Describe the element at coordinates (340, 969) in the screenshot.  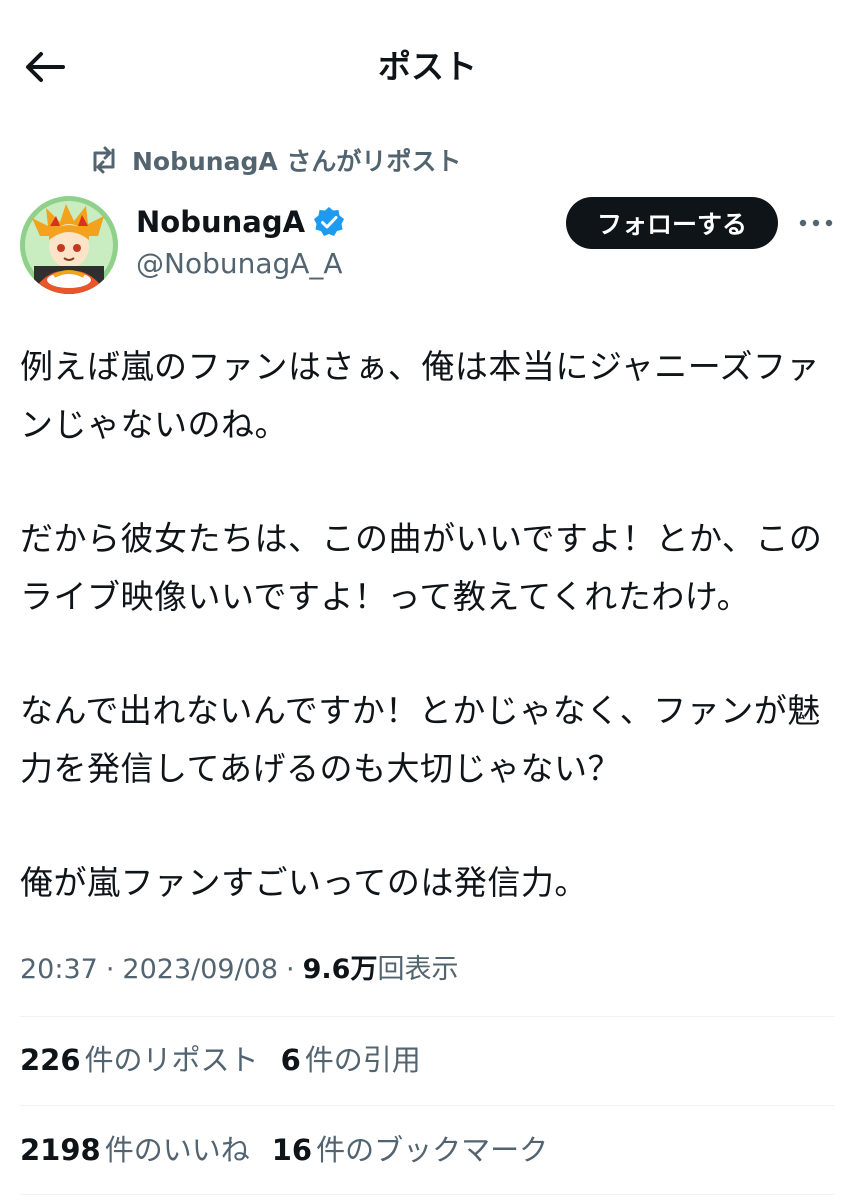
I see `view-count-number: 9.6万` at that location.